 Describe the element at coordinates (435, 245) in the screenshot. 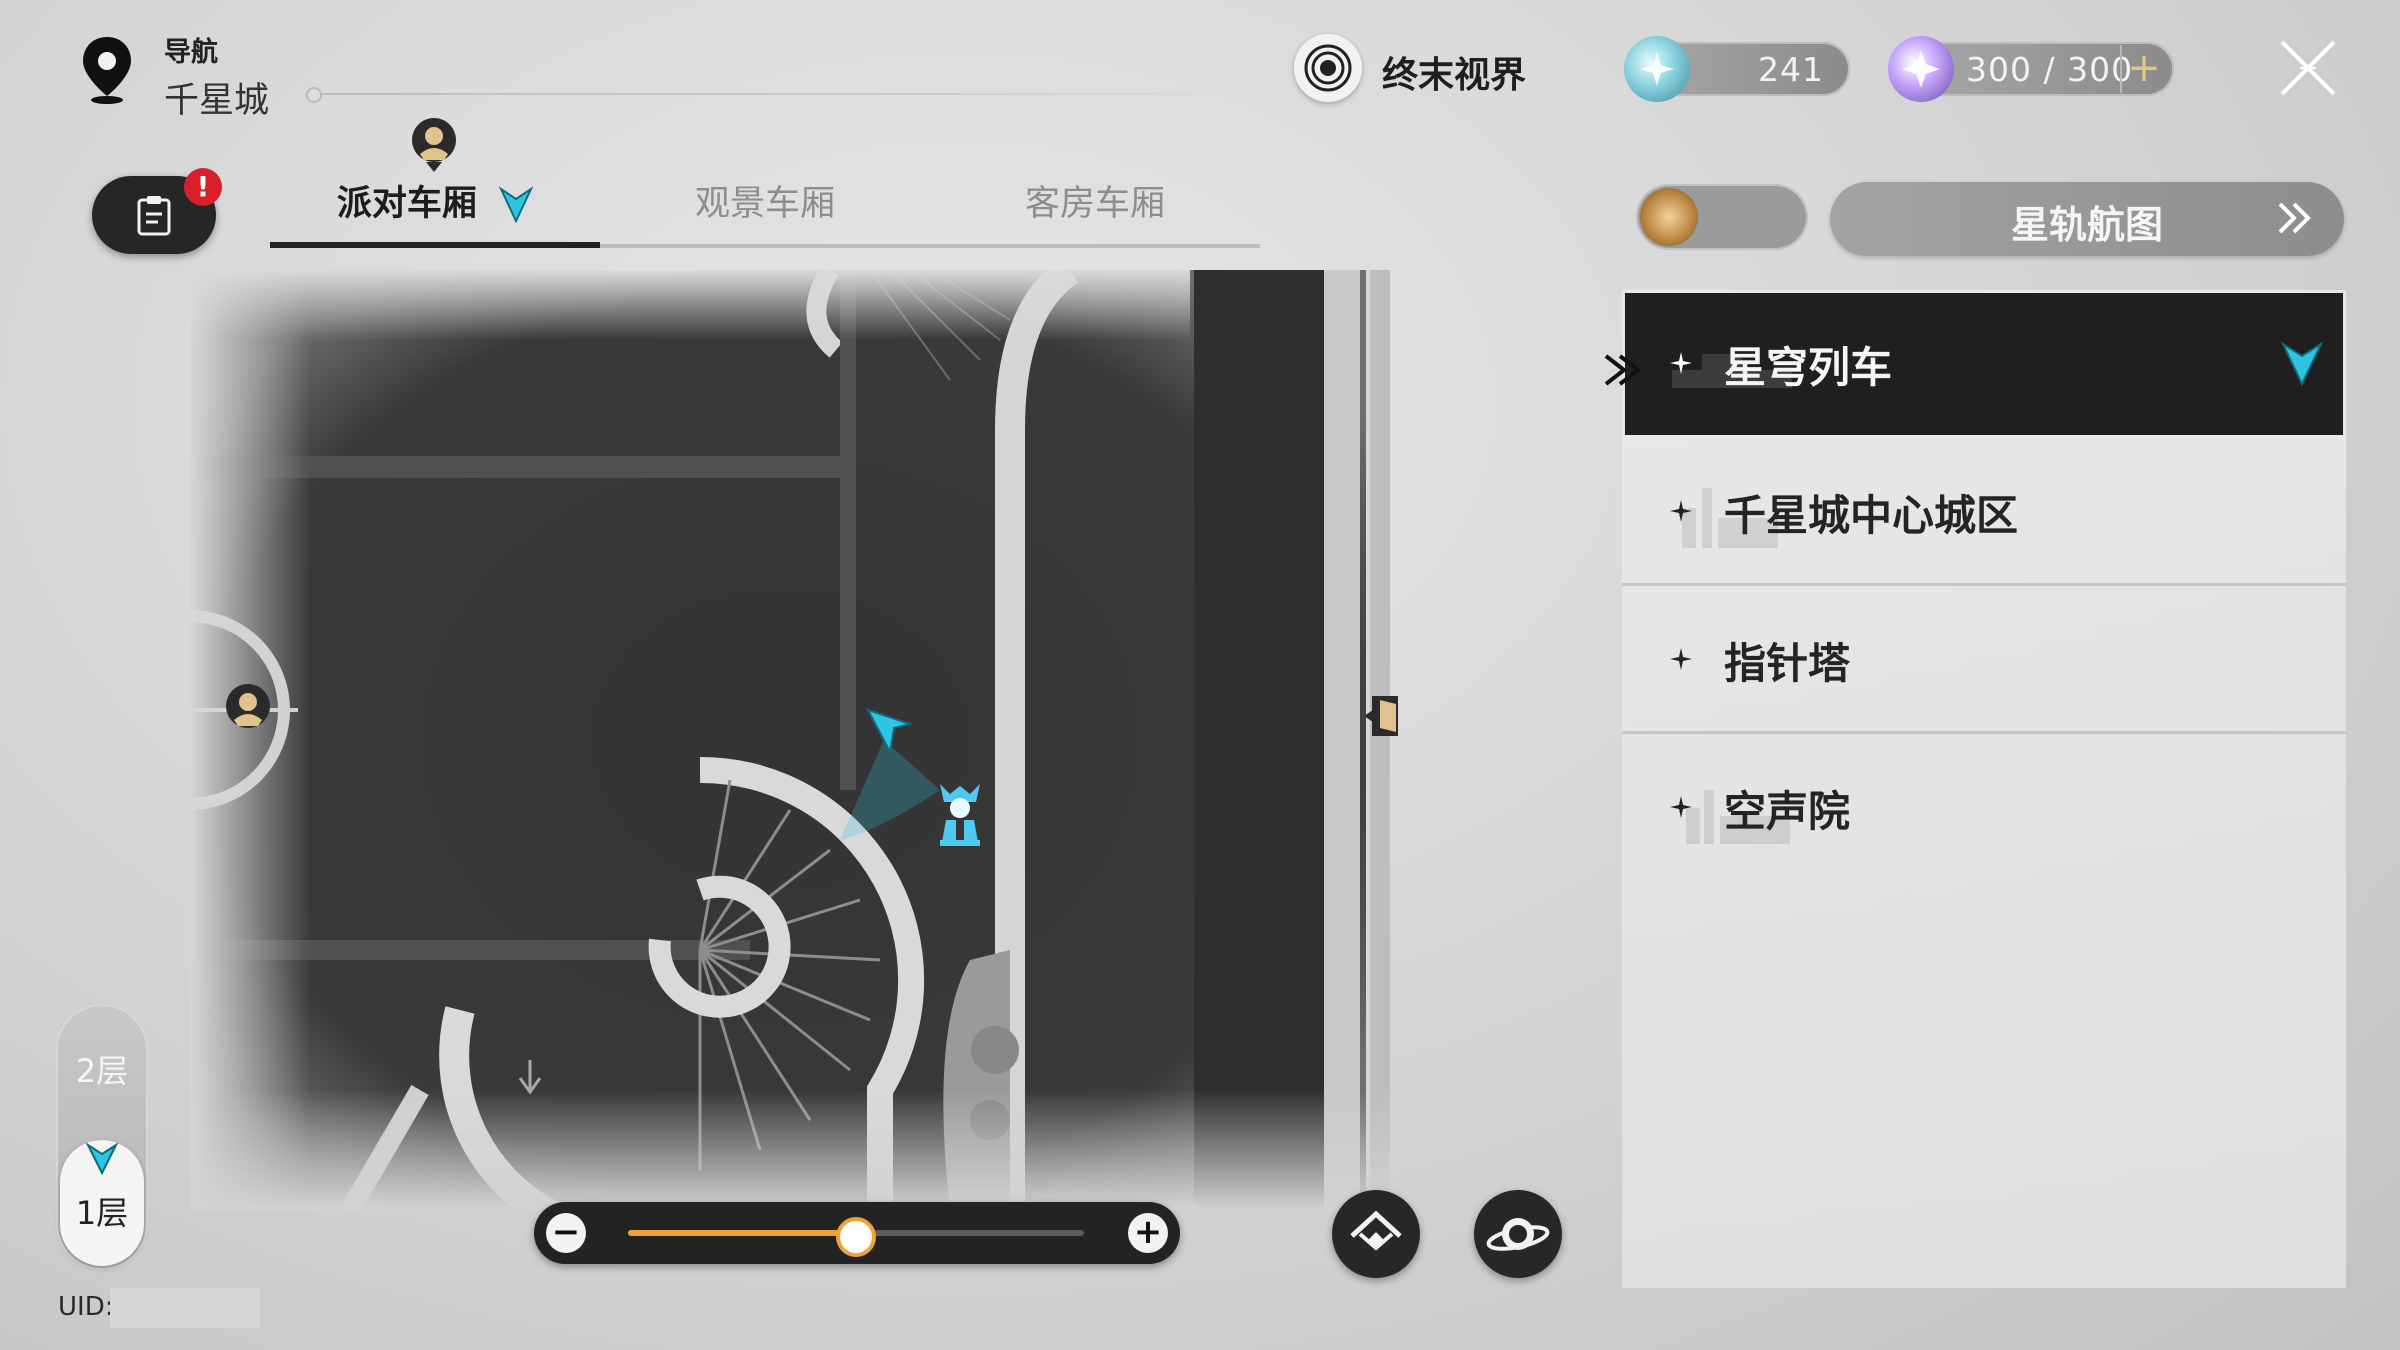

I see `active-tab-indicator` at that location.